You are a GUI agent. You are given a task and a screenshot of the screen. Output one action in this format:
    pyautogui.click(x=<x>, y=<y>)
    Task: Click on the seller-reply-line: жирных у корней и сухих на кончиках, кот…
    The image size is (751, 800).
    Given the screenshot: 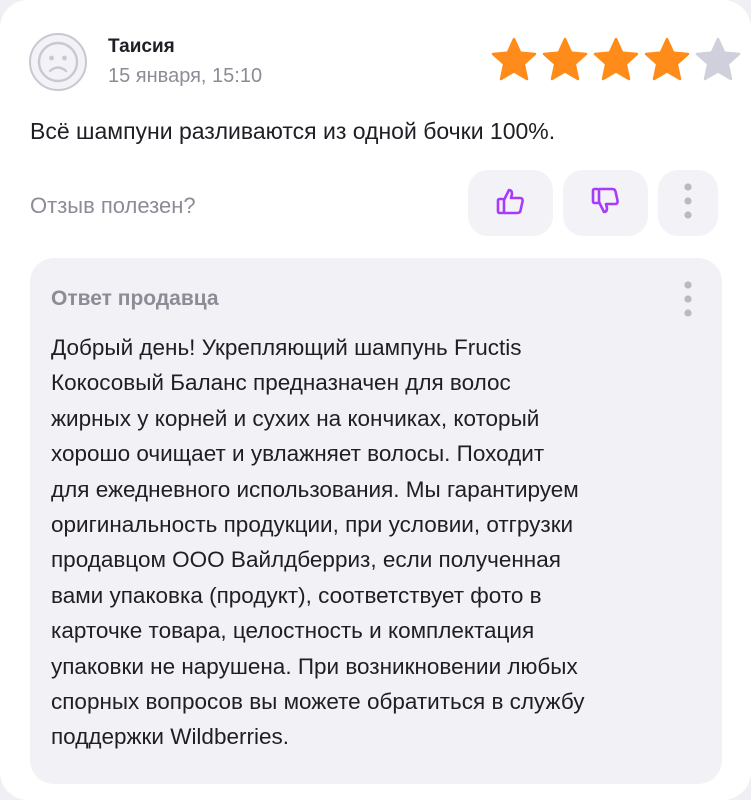 What is the action you would take?
    pyautogui.click(x=295, y=418)
    